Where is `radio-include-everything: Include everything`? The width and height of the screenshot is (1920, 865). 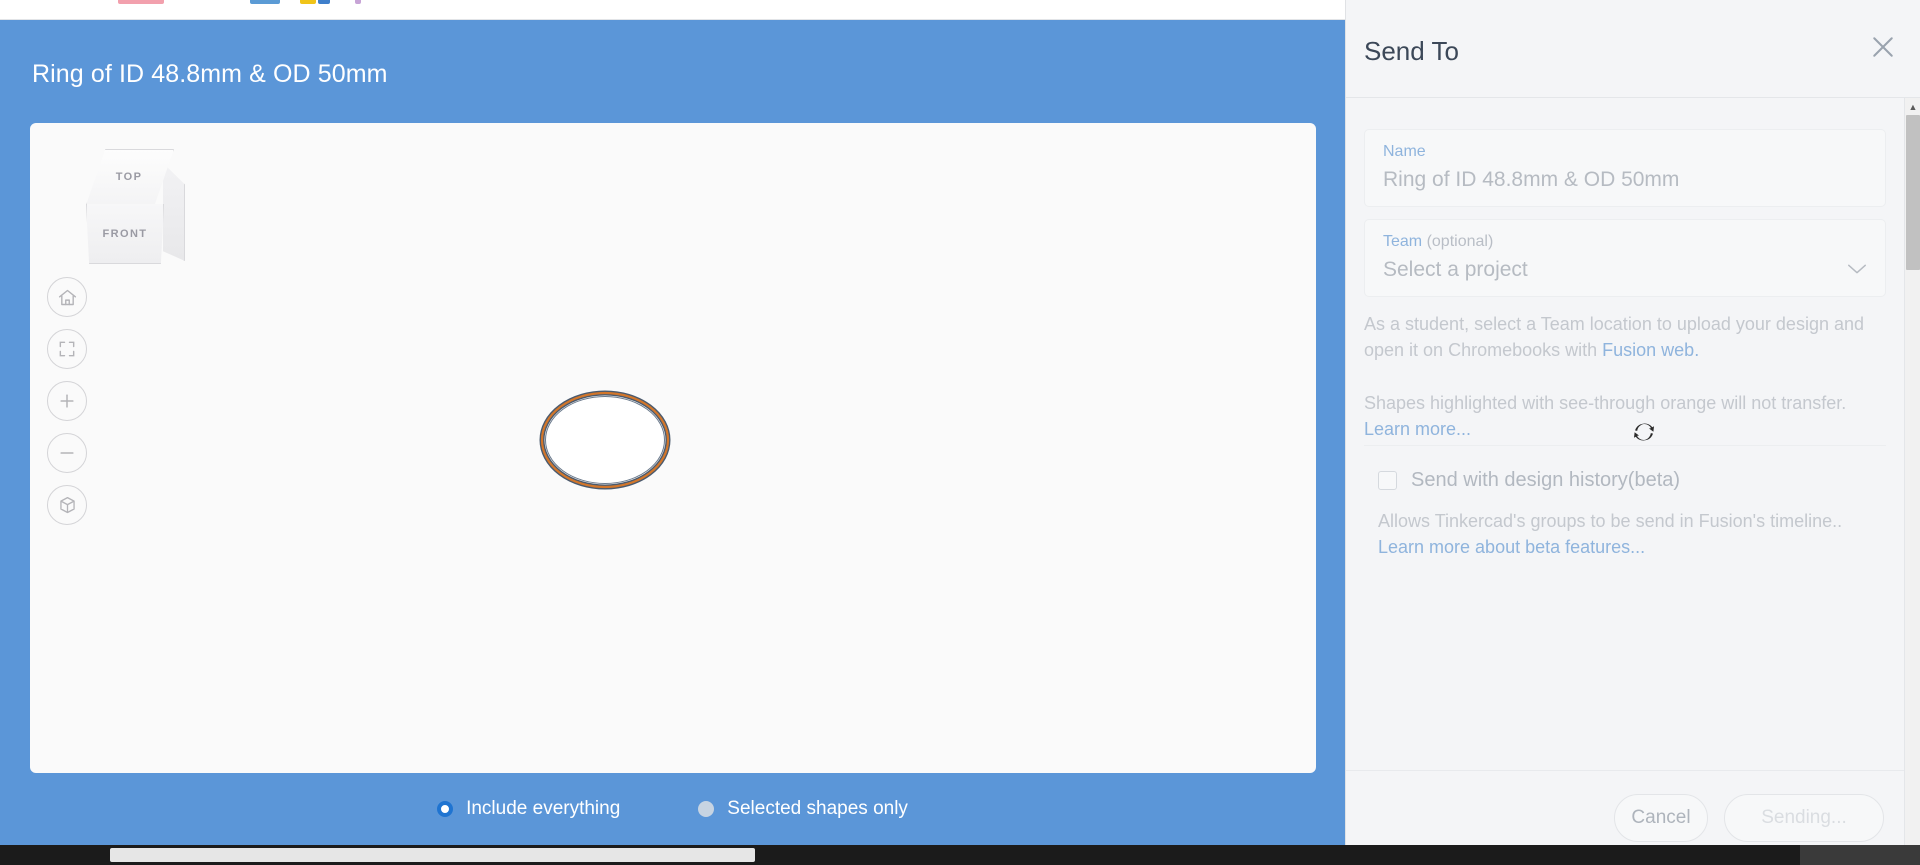 radio-include-everything: Include everything is located at coordinates (528, 809).